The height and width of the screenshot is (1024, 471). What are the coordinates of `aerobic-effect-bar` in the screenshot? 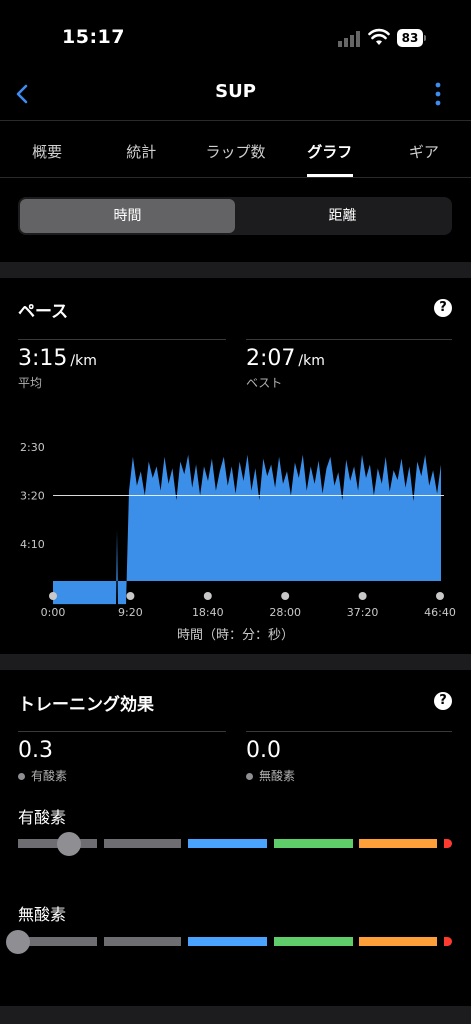 It's located at (236, 844).